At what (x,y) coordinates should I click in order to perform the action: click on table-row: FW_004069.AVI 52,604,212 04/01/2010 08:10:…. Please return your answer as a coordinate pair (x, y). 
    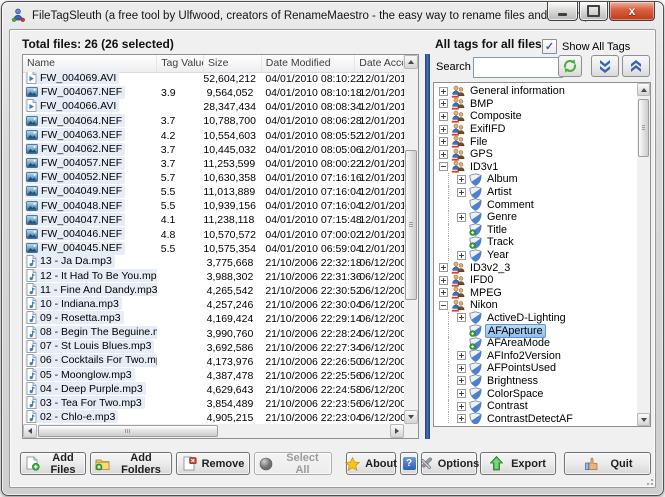
    Looking at the image, I should click on (213, 79).